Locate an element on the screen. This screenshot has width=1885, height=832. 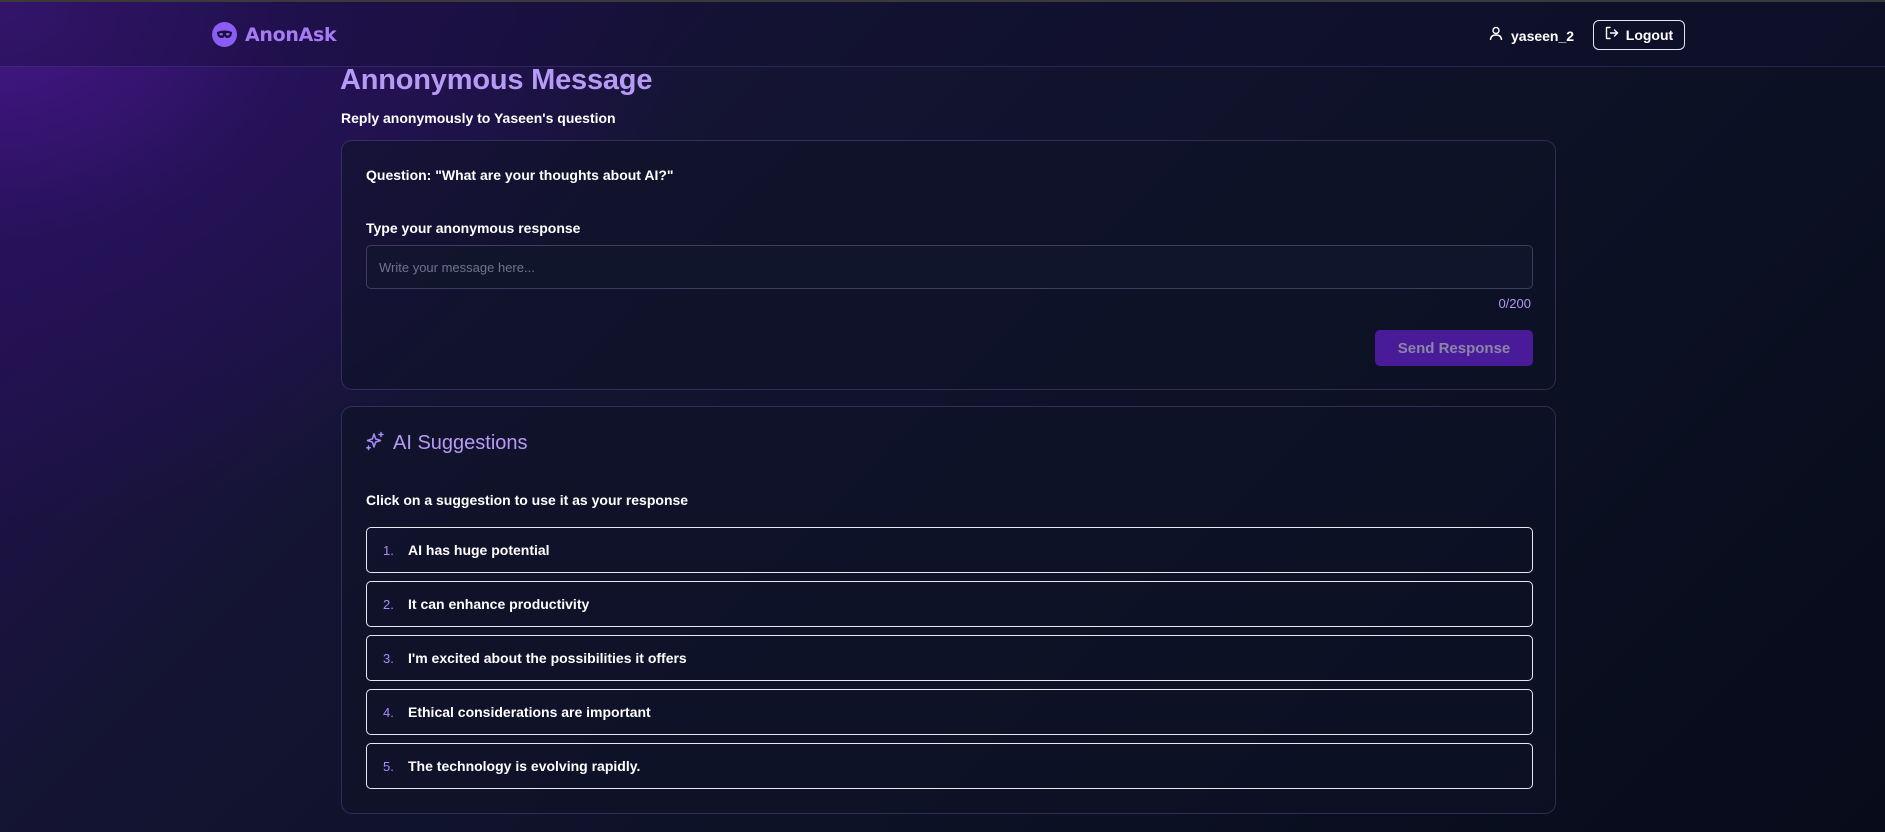
navbar: AnonAsk yaseen_2 Logout is located at coordinates (942, 34).